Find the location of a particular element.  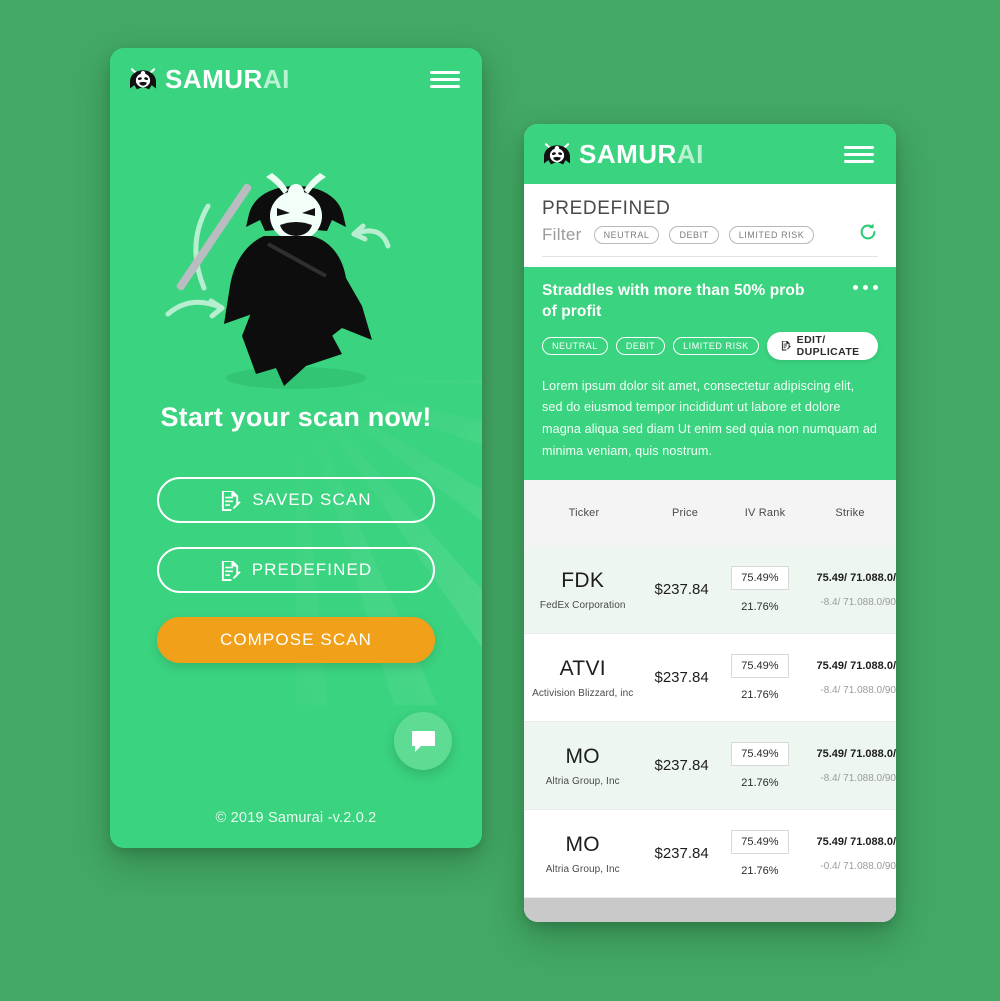

column-header-strike: Strike is located at coordinates (850, 513).